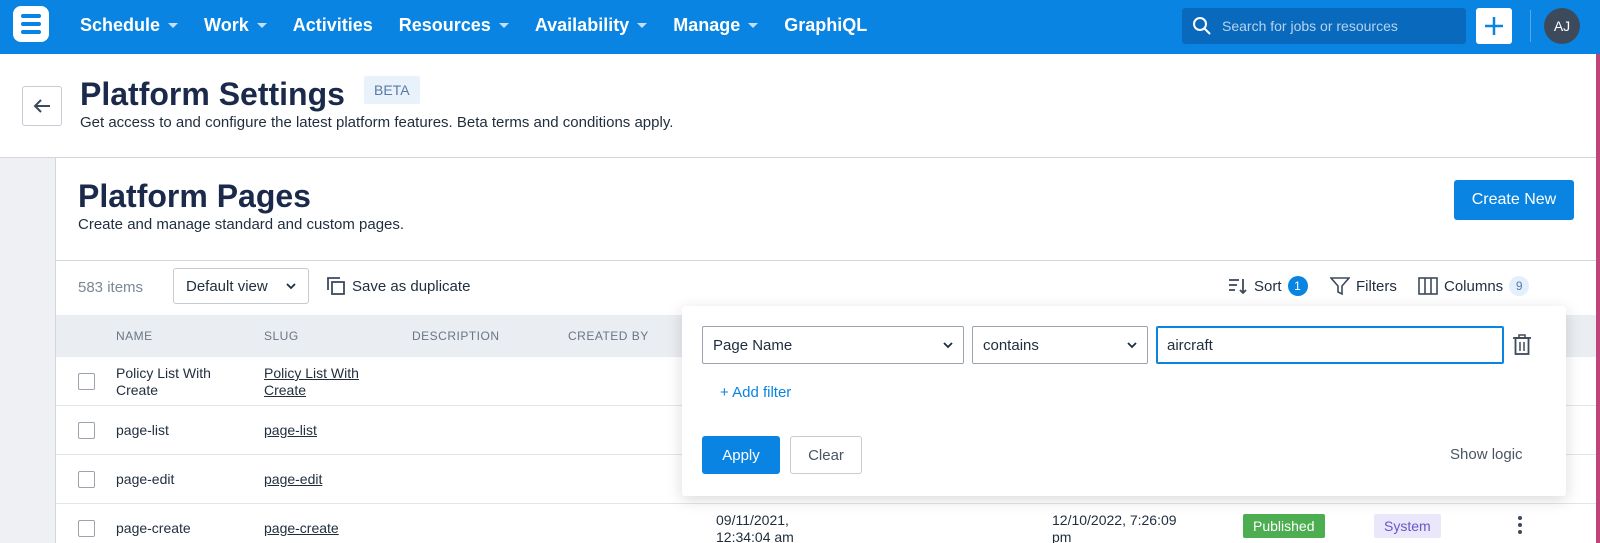 The height and width of the screenshot is (543, 1600). I want to click on column-header-description: DESCRIPTION, so click(456, 336).